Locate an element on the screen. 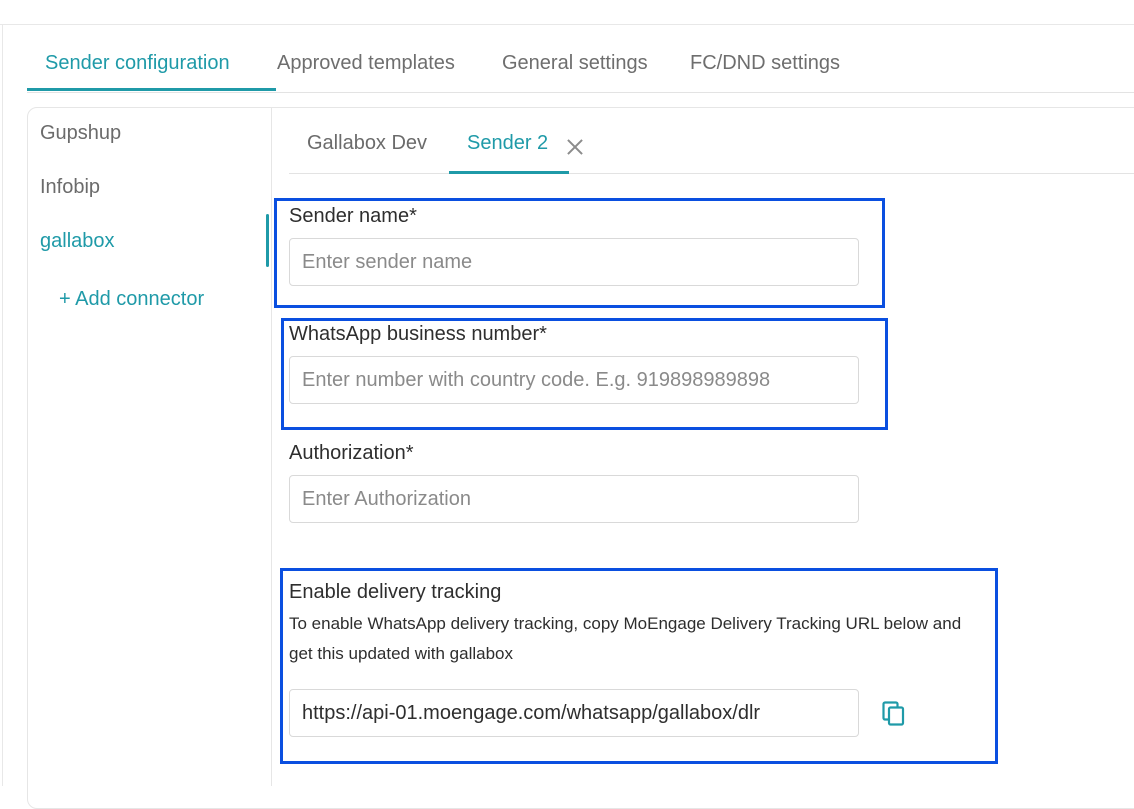  sender-tab-divider is located at coordinates (711, 173).